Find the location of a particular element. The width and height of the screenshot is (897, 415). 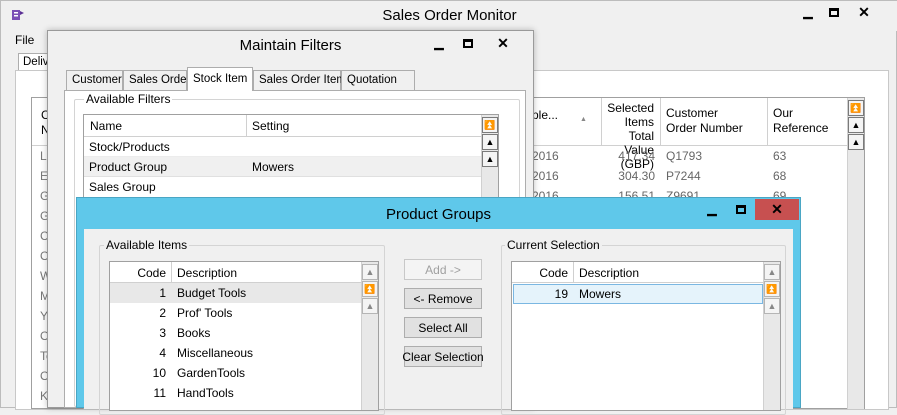

item-description: Miscellaneous is located at coordinates (215, 353).